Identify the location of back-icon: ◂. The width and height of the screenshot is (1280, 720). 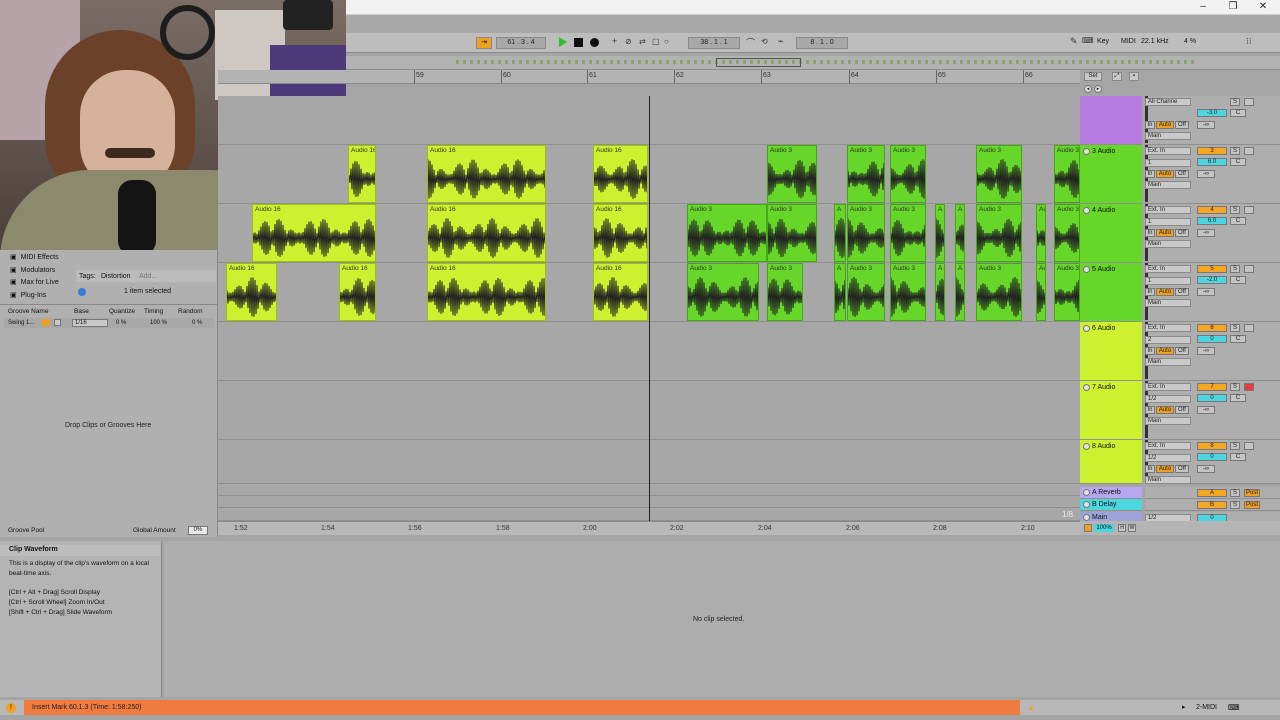
(1088, 89).